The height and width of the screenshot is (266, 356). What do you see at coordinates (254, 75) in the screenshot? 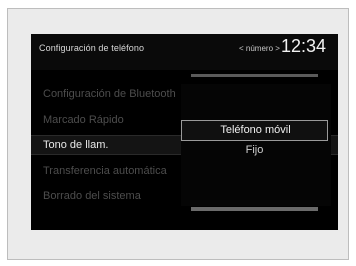
I see `popup-scroll-top-bar` at bounding box center [254, 75].